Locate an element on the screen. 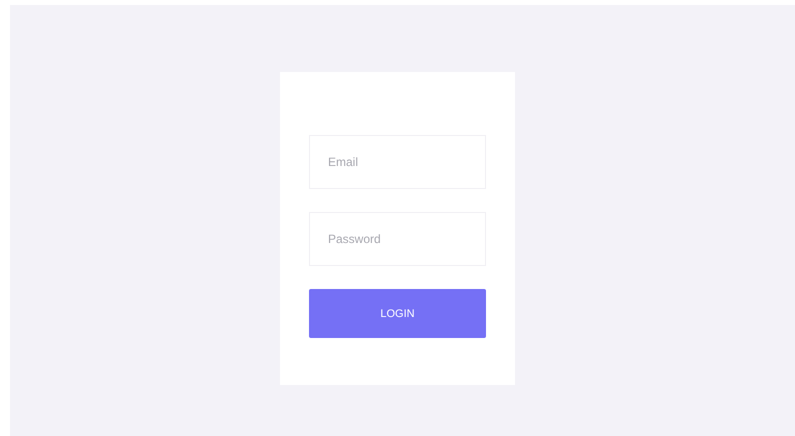  email-field: Email is located at coordinates (397, 162).